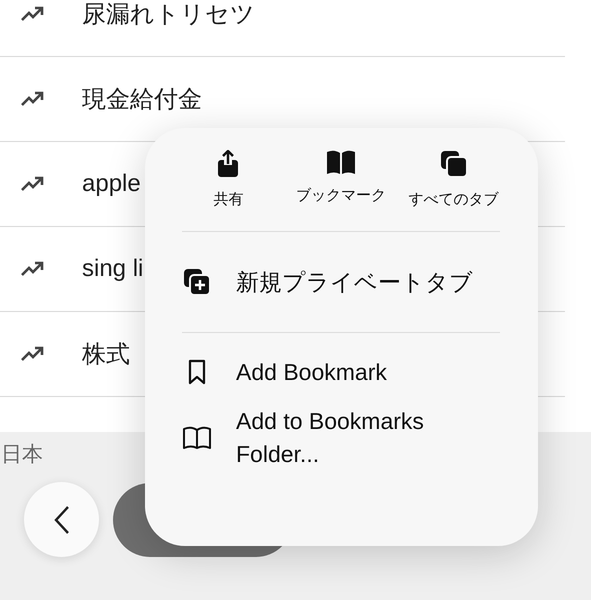  Describe the element at coordinates (454, 164) in the screenshot. I see `tabs-icon` at that location.